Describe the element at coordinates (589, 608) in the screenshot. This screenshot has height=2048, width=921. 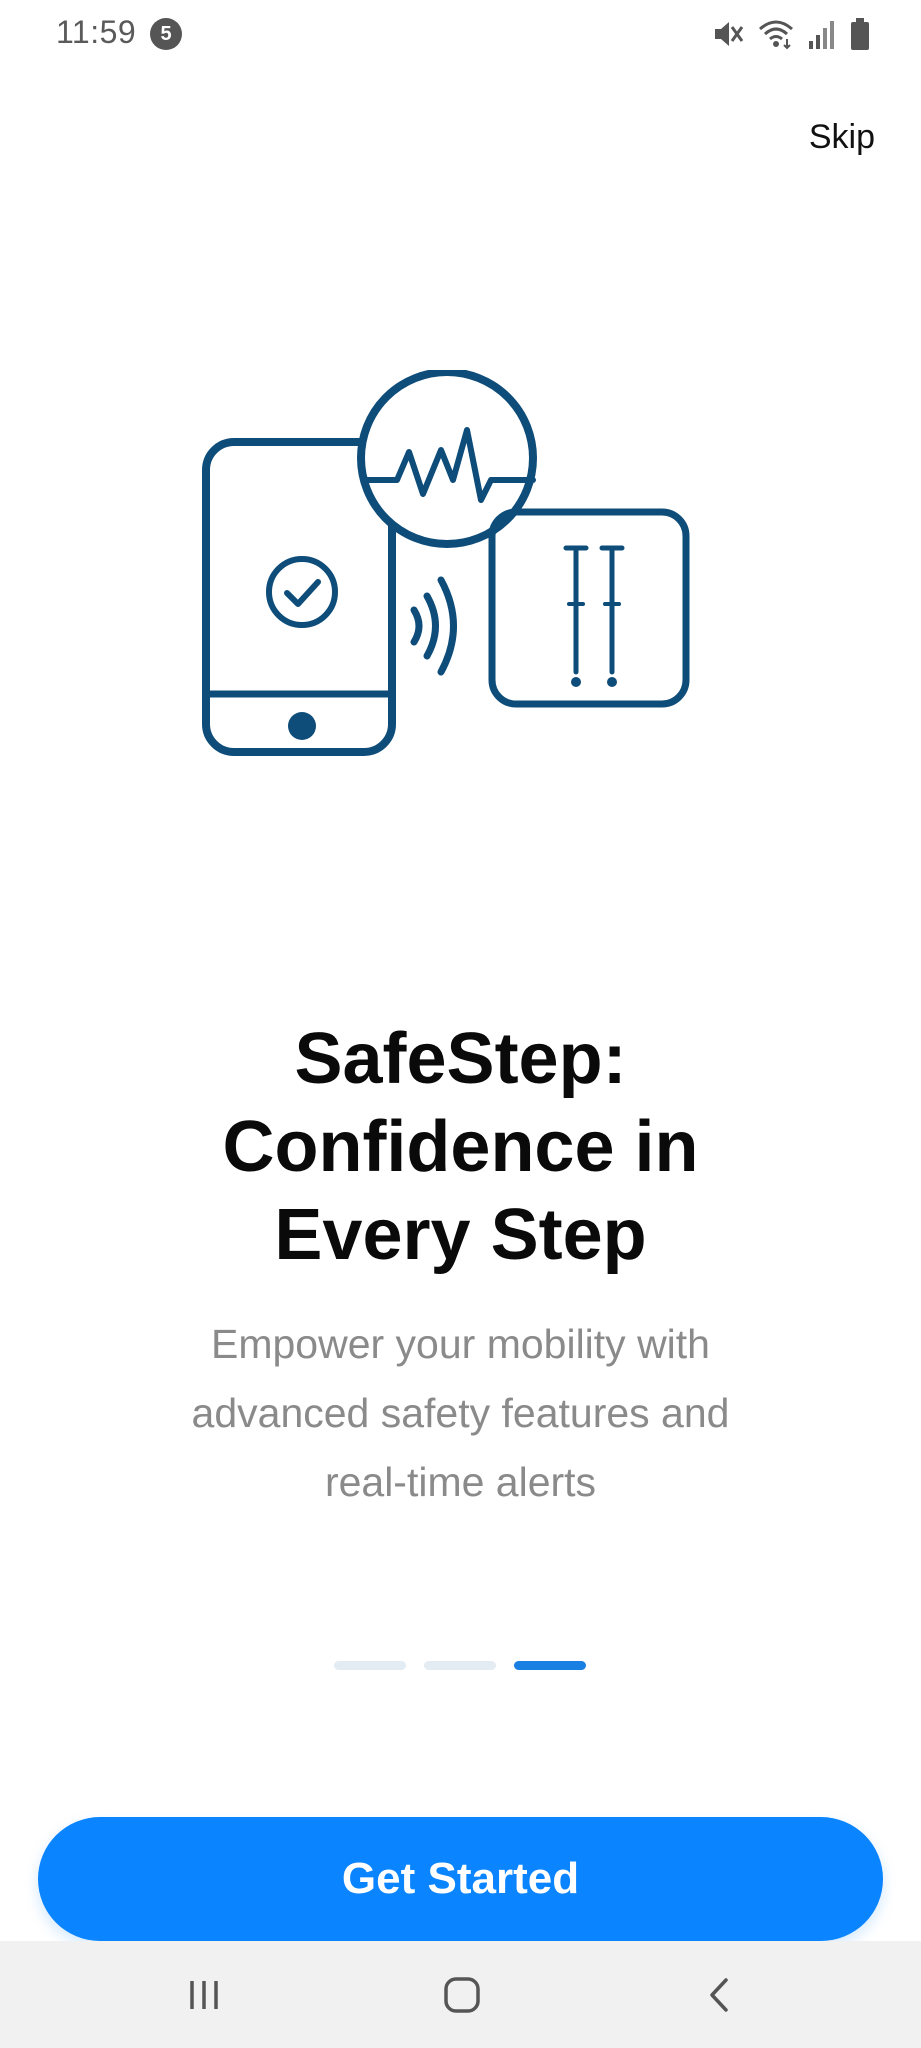
I see `crutches-icon` at that location.